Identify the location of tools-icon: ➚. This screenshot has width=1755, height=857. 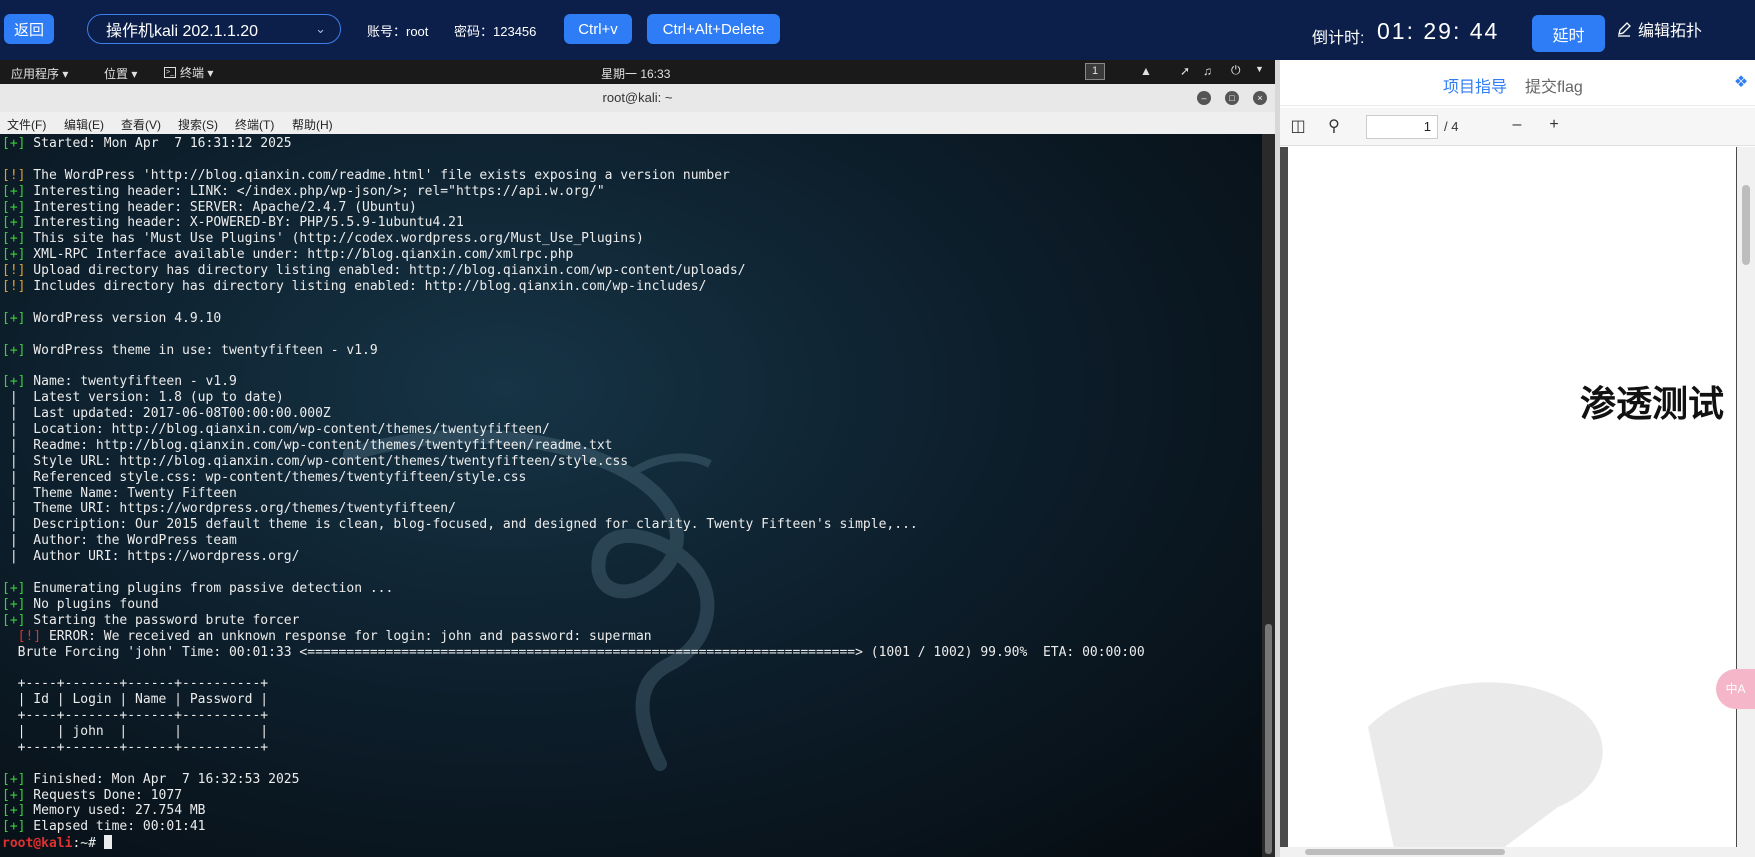
(1185, 71).